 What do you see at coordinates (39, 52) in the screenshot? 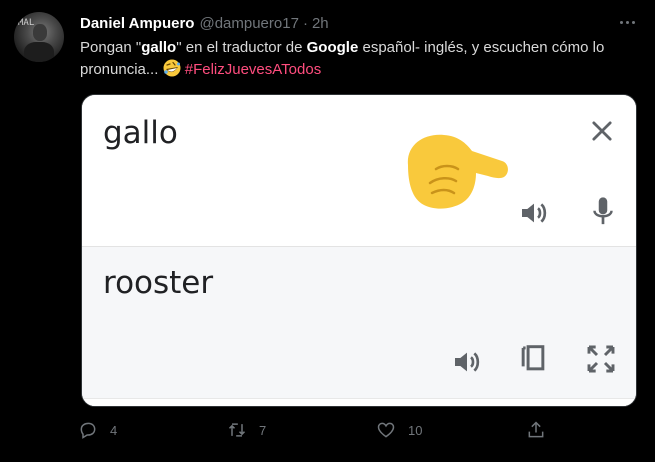
I see `avatar-body` at bounding box center [39, 52].